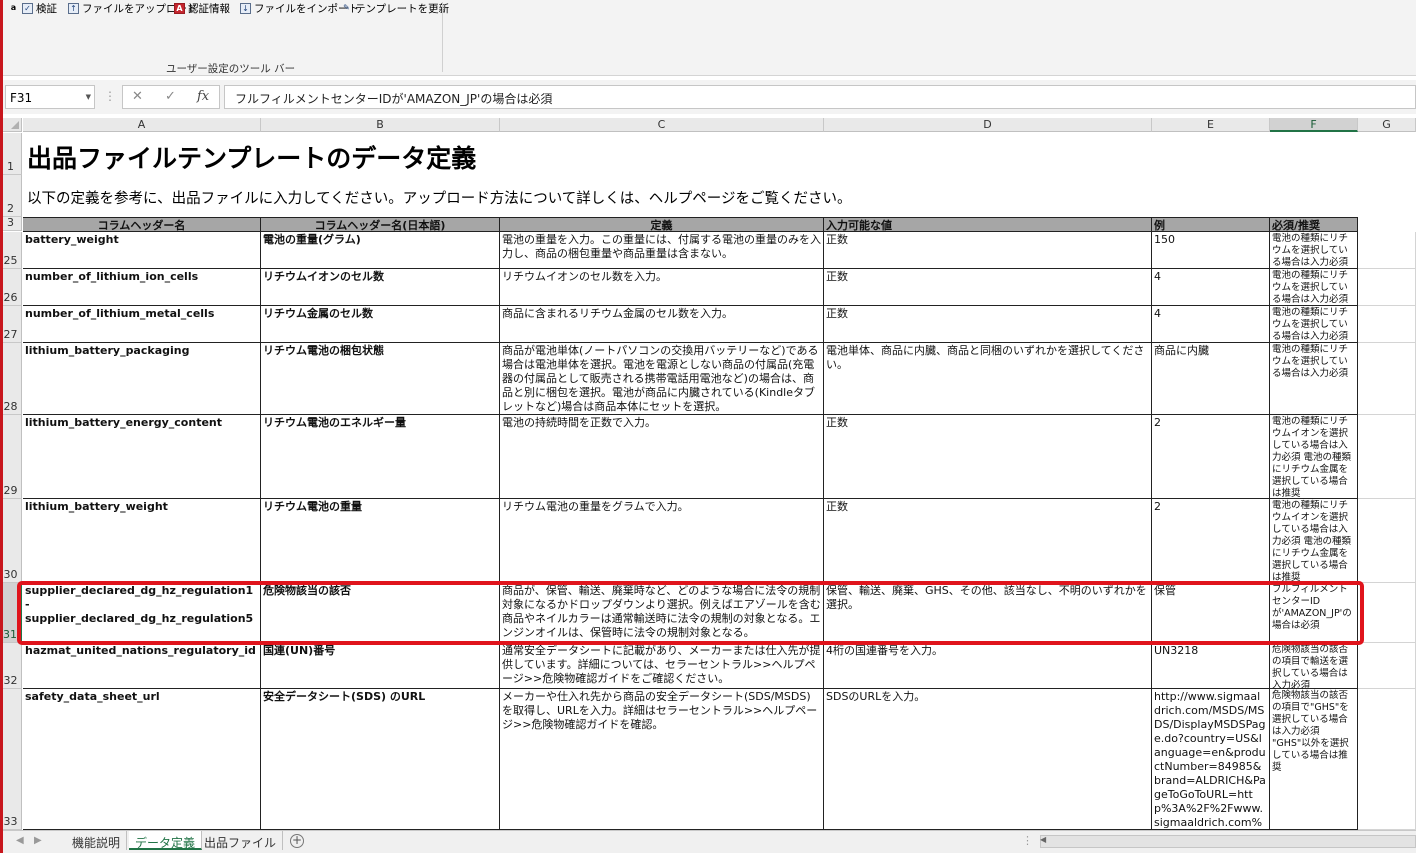 This screenshot has height=853, width=1416. What do you see at coordinates (423, 153) in the screenshot?
I see `sheet-title: 出品ファイルテンプレートのデータ定義` at bounding box center [423, 153].